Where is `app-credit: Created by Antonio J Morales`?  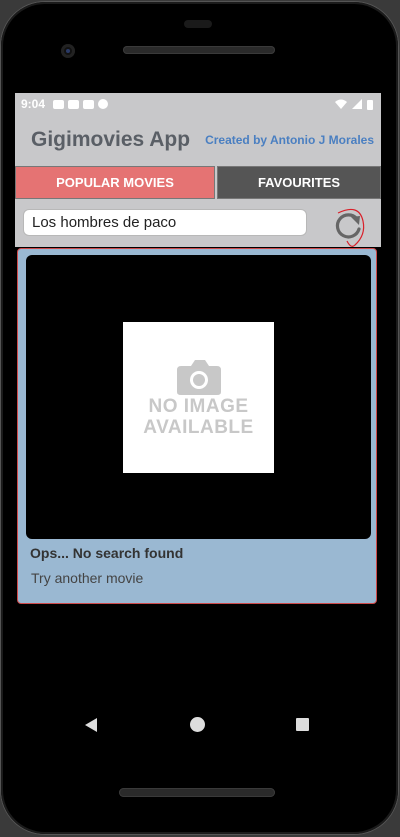 app-credit: Created by Antonio J Morales is located at coordinates (289, 140).